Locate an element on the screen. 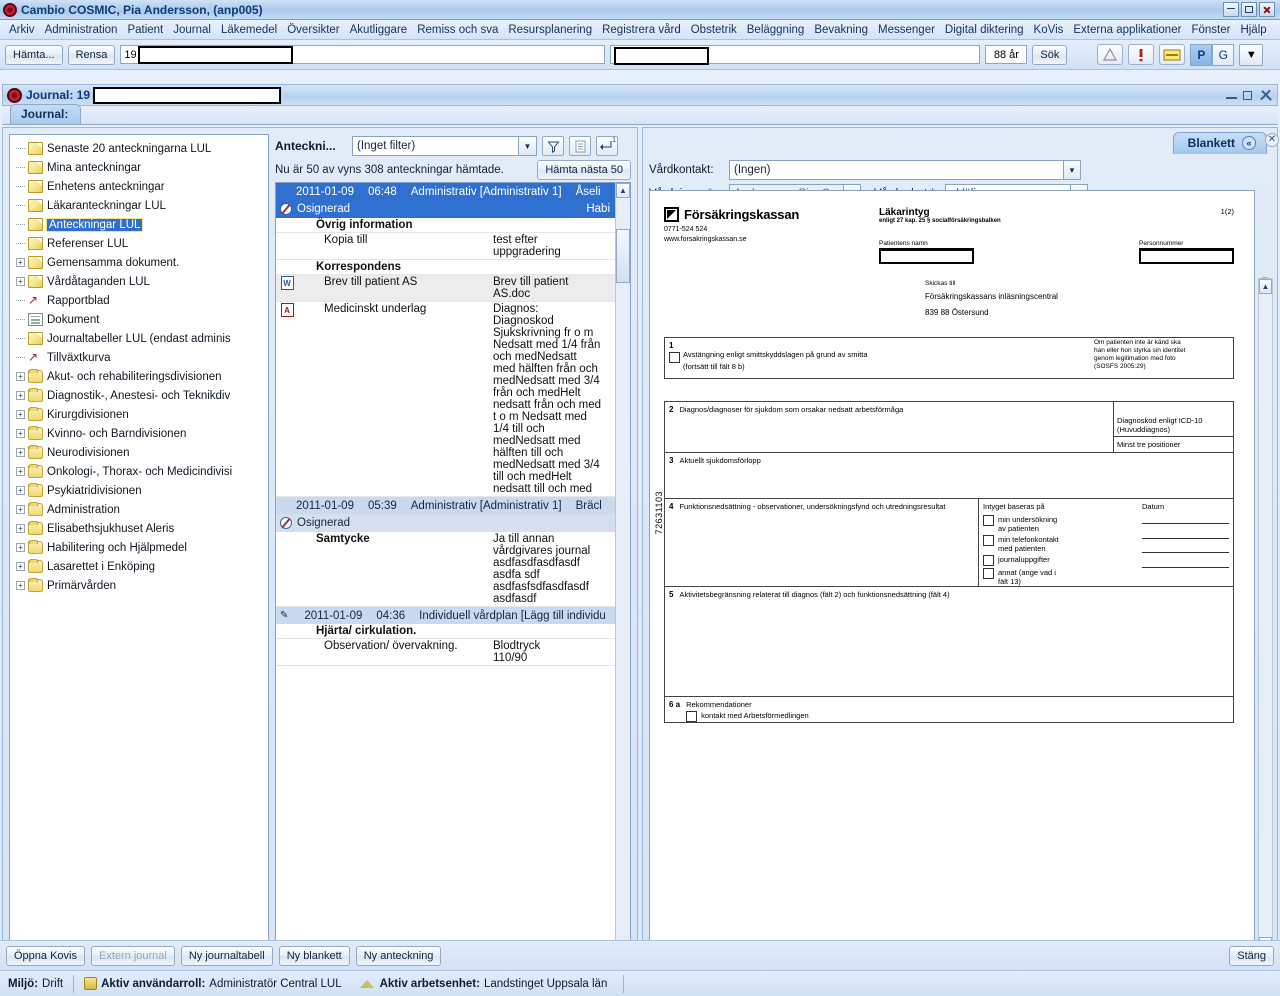 This screenshot has width=1280, height=996. yellow-note-icon is located at coordinates (1172, 54).